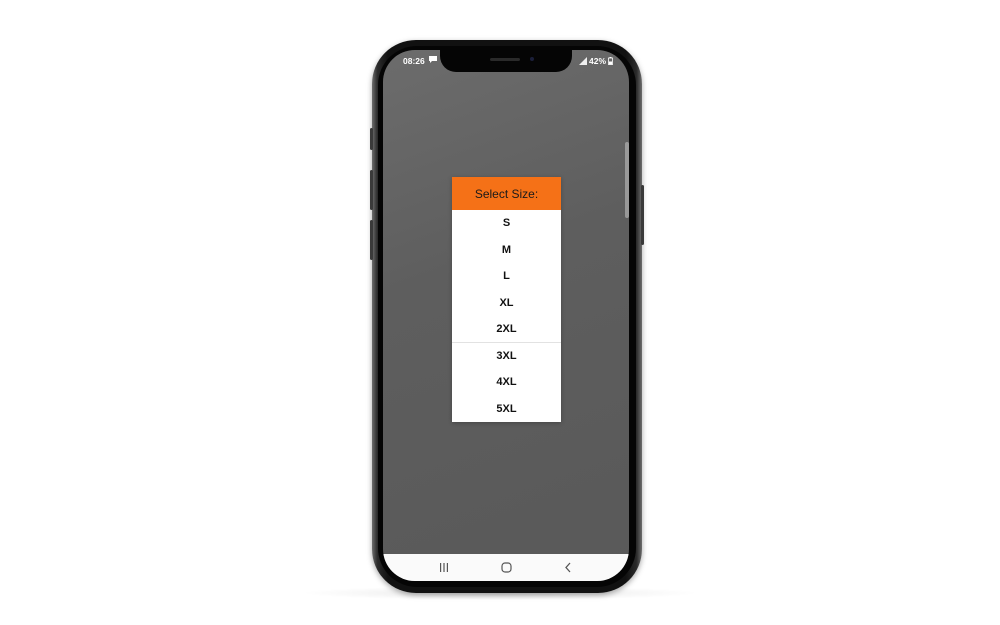  I want to click on size-option-5xl: 5XL, so click(506, 409).